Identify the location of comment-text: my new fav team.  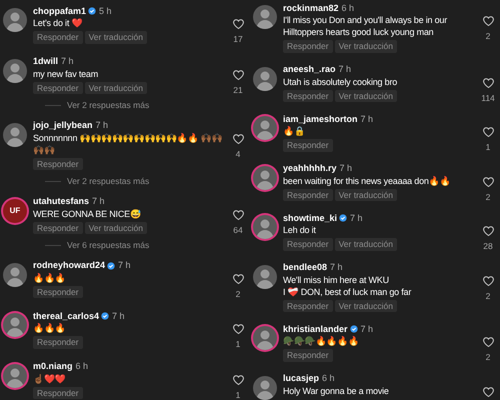
(66, 74).